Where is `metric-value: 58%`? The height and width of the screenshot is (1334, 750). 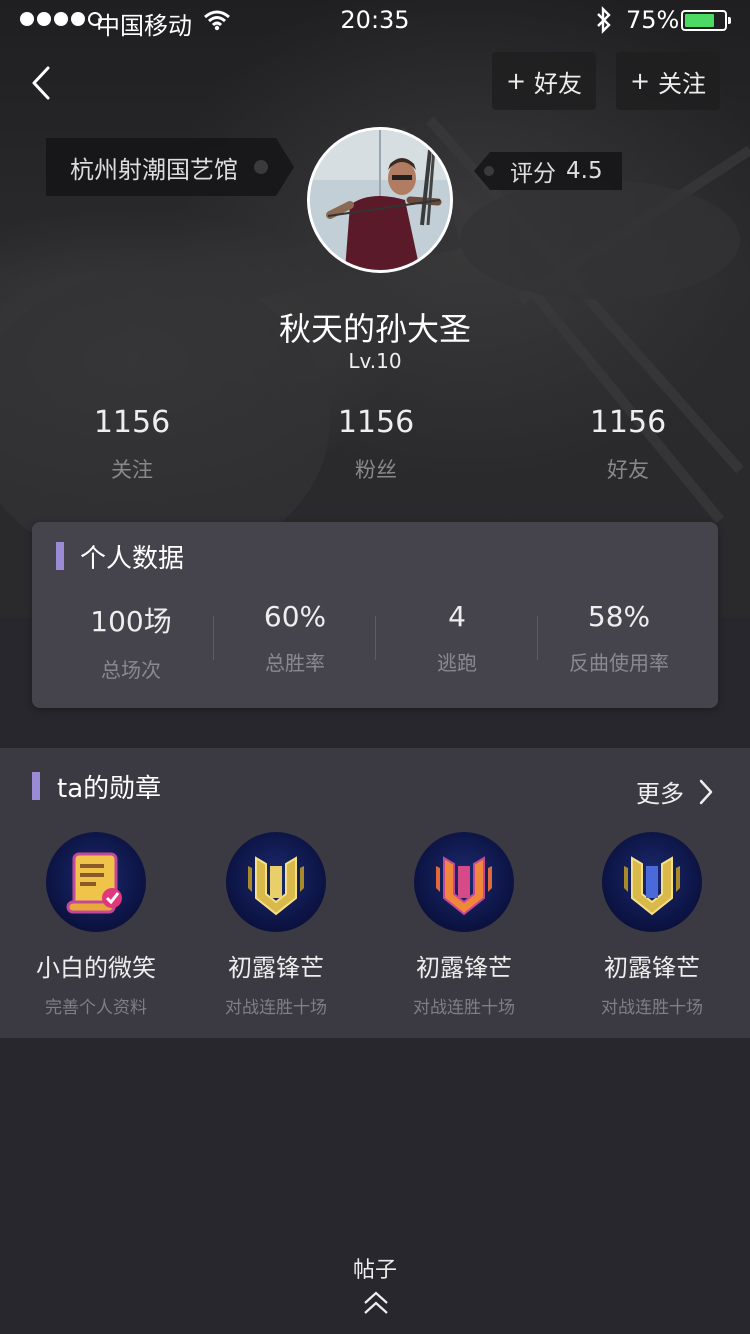 metric-value: 58% is located at coordinates (619, 616).